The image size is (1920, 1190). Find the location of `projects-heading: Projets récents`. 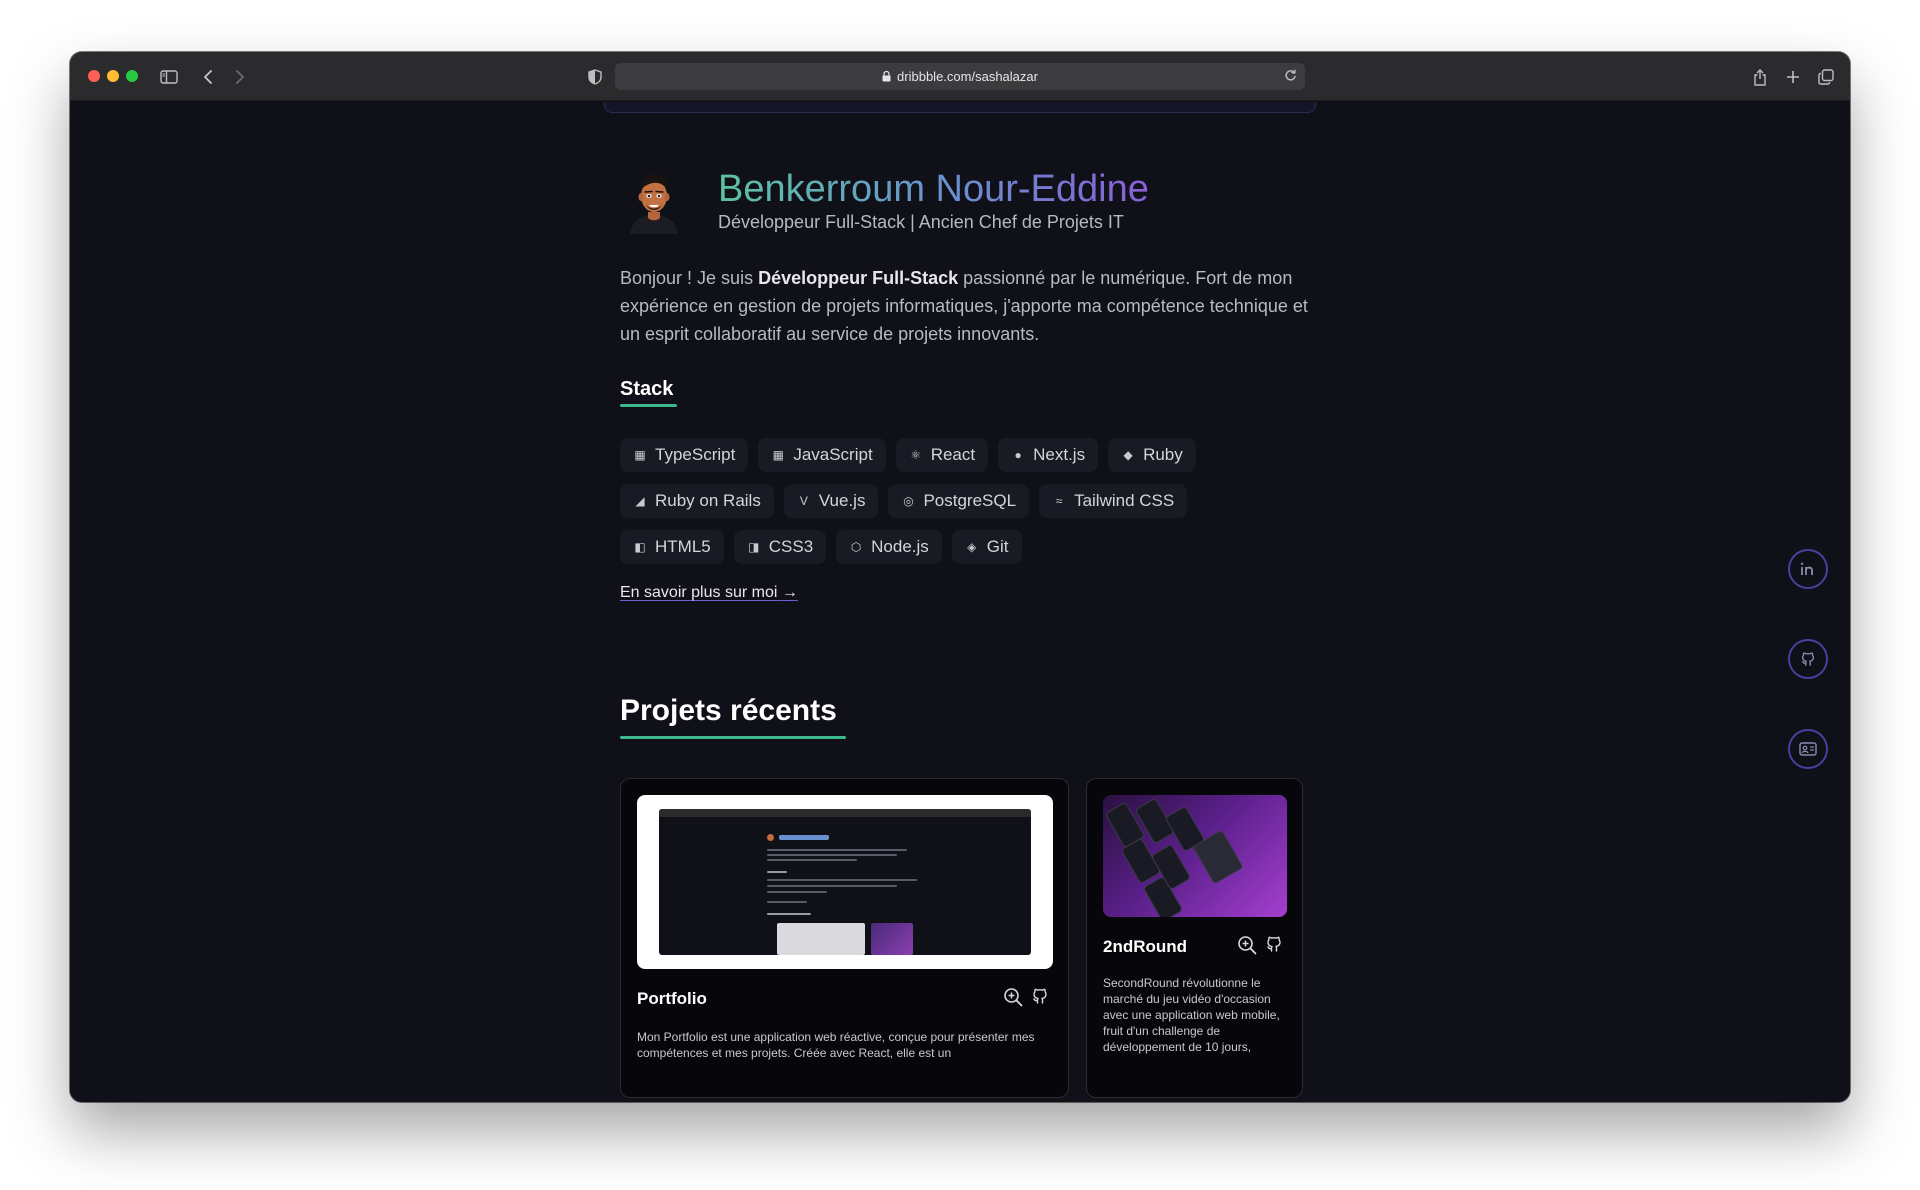

projects-heading: Projets récents is located at coordinates (728, 710).